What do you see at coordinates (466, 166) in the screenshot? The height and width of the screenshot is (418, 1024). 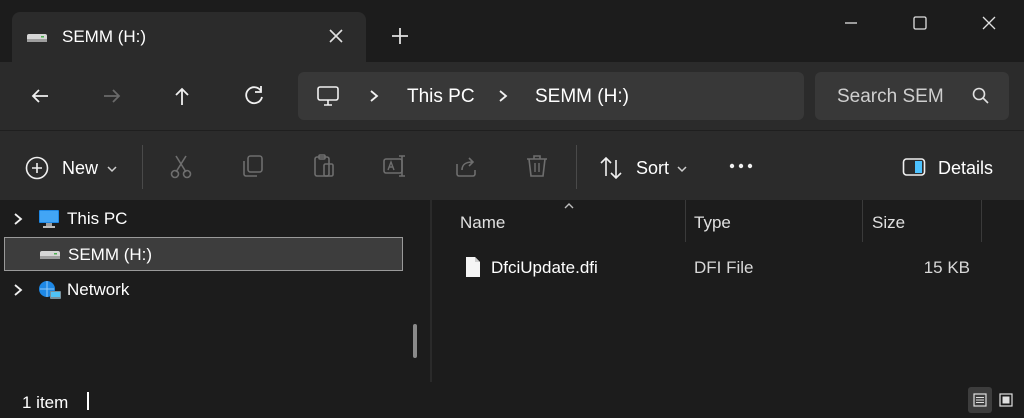 I see `share-icon` at bounding box center [466, 166].